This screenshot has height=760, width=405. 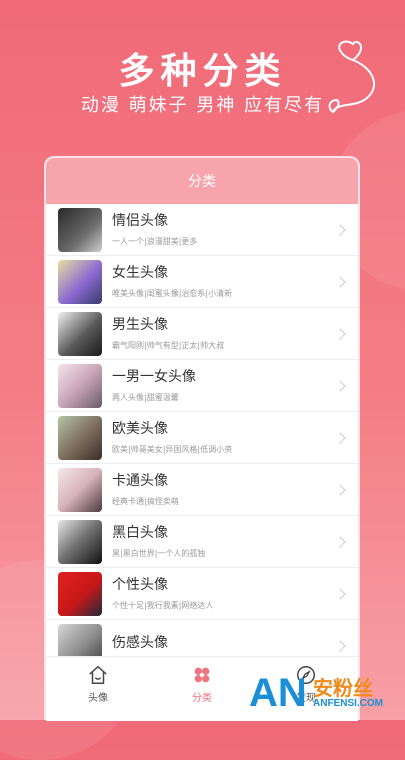 I want to click on flower-icon, so click(x=202, y=675).